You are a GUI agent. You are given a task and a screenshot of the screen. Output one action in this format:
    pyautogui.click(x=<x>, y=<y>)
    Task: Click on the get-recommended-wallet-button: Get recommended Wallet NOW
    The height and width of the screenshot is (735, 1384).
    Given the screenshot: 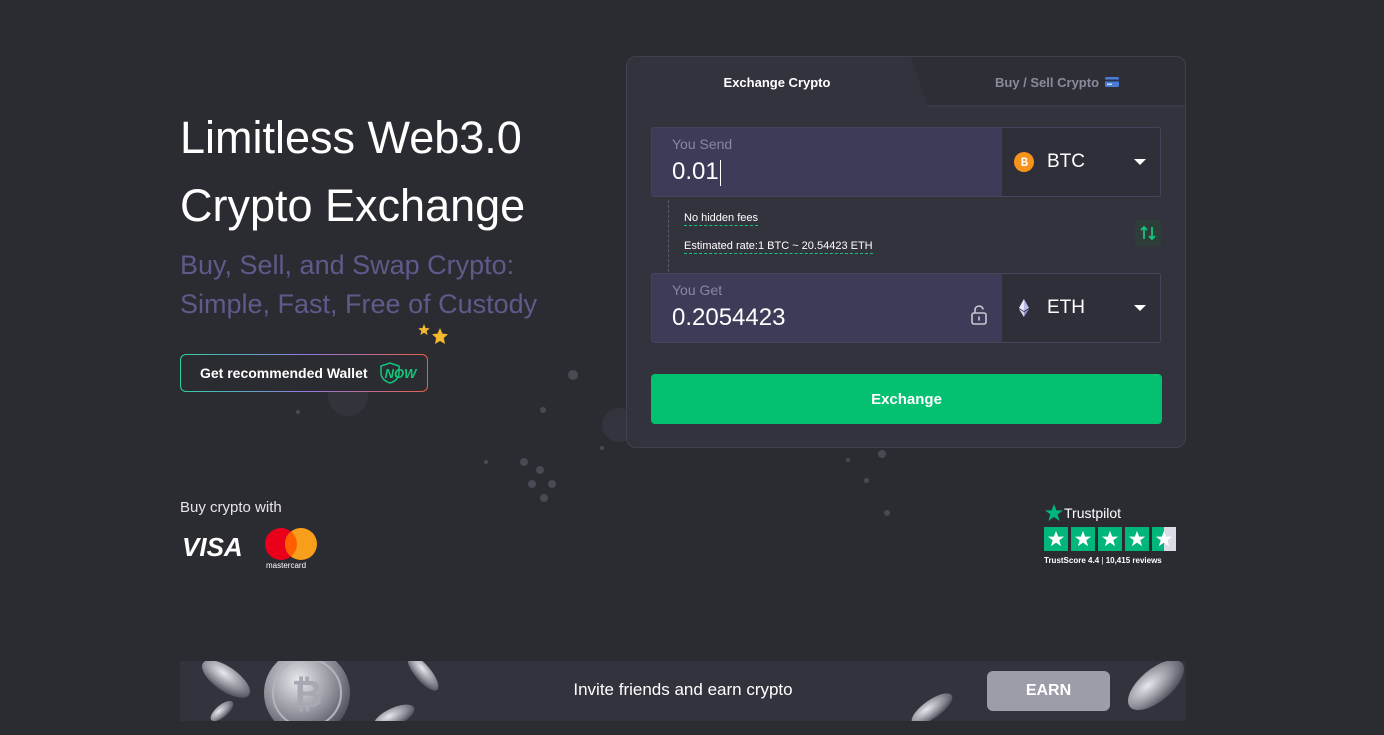 What is the action you would take?
    pyautogui.click(x=304, y=373)
    